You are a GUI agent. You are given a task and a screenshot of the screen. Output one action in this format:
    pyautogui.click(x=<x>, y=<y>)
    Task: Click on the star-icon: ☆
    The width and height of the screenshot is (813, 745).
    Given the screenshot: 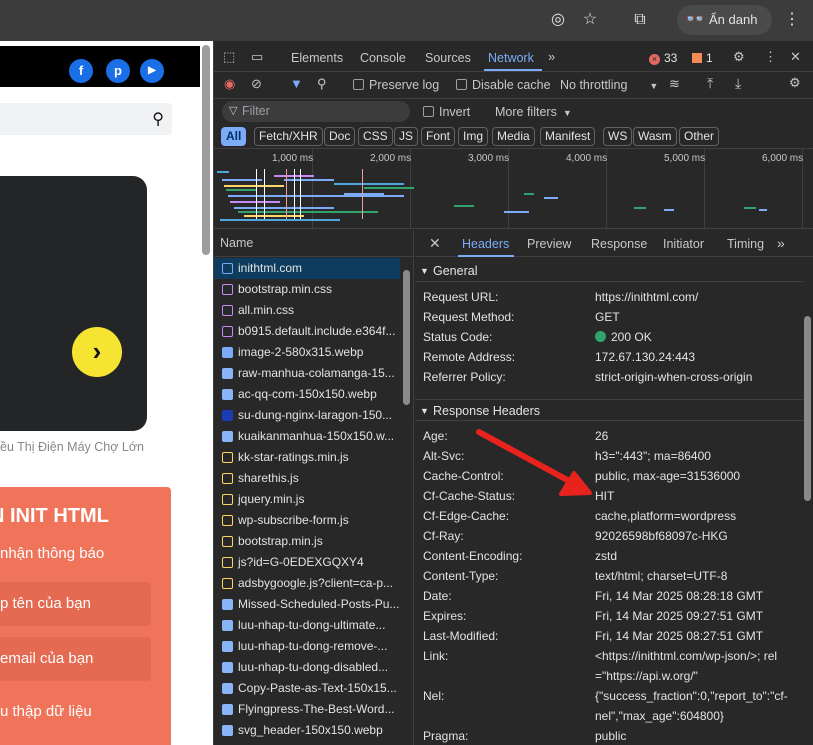 What is the action you would take?
    pyautogui.click(x=590, y=20)
    